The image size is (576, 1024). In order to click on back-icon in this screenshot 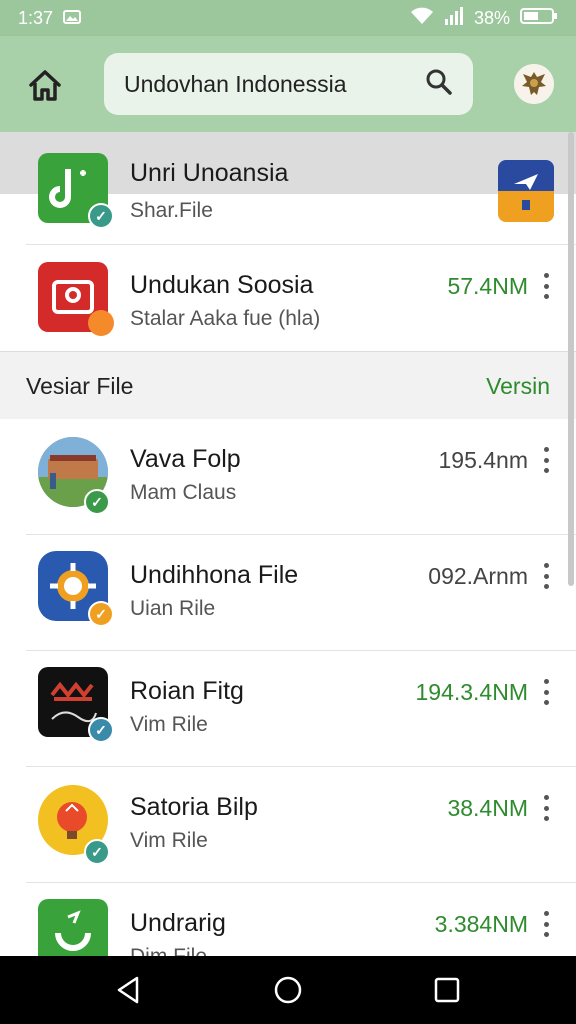, I will do `click(128, 990)`.